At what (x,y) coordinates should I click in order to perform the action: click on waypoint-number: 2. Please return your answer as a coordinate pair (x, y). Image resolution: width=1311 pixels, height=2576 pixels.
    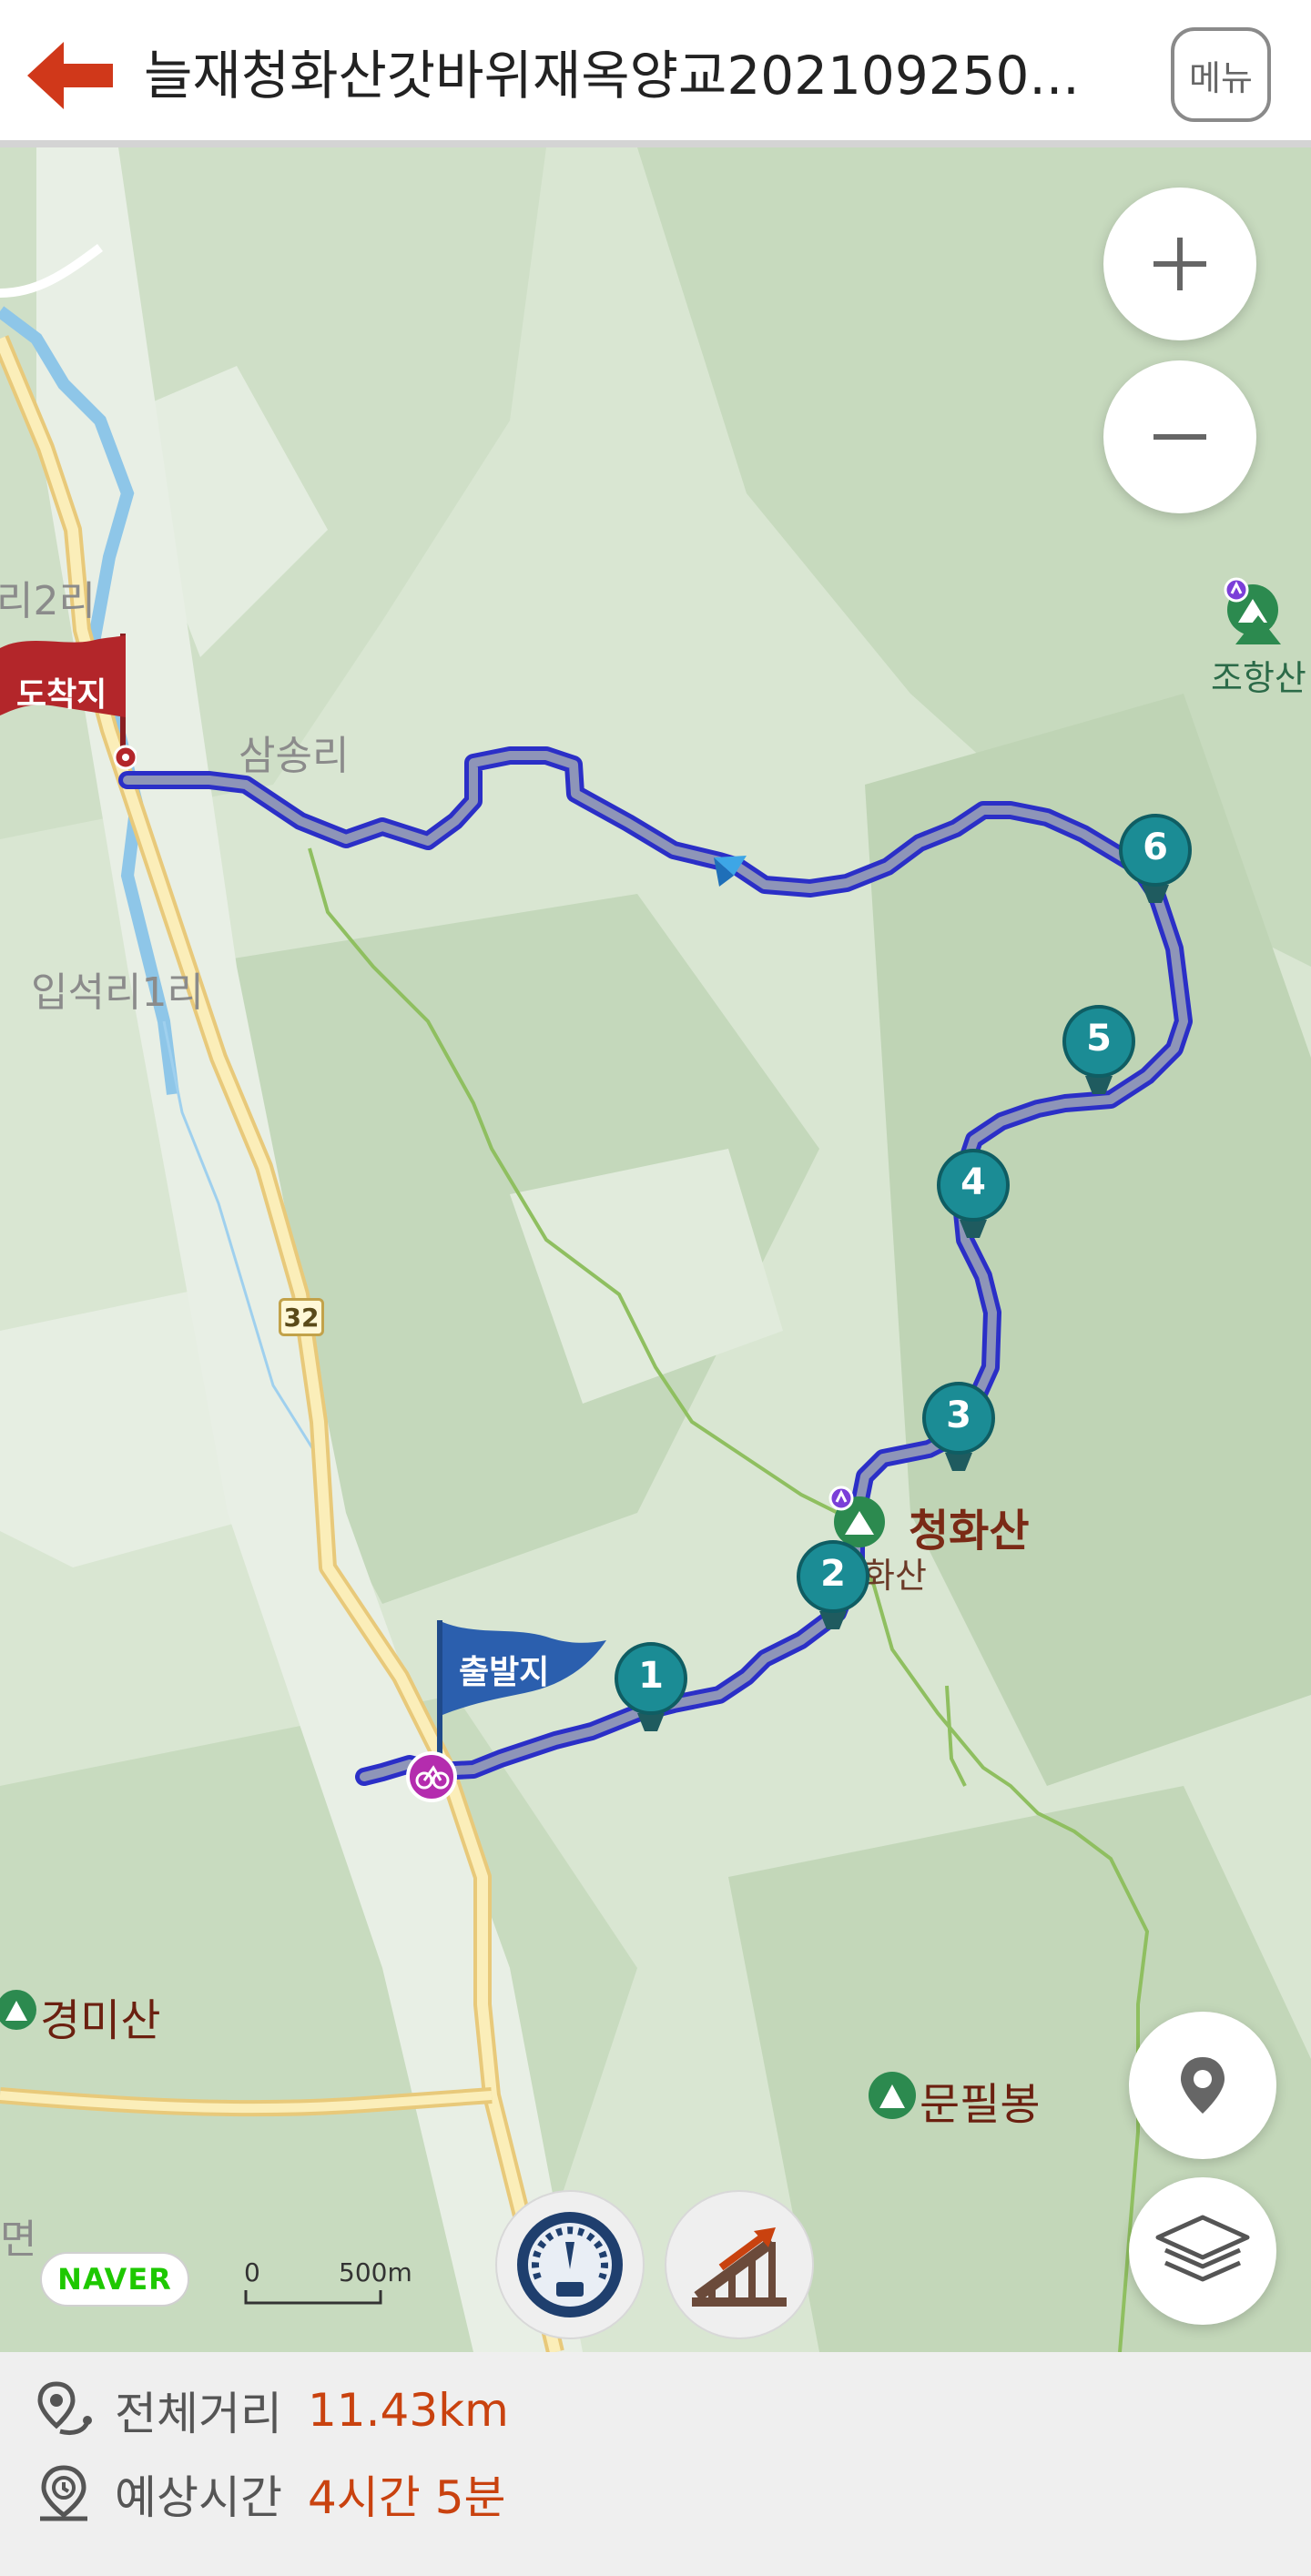
    Looking at the image, I should click on (833, 1574).